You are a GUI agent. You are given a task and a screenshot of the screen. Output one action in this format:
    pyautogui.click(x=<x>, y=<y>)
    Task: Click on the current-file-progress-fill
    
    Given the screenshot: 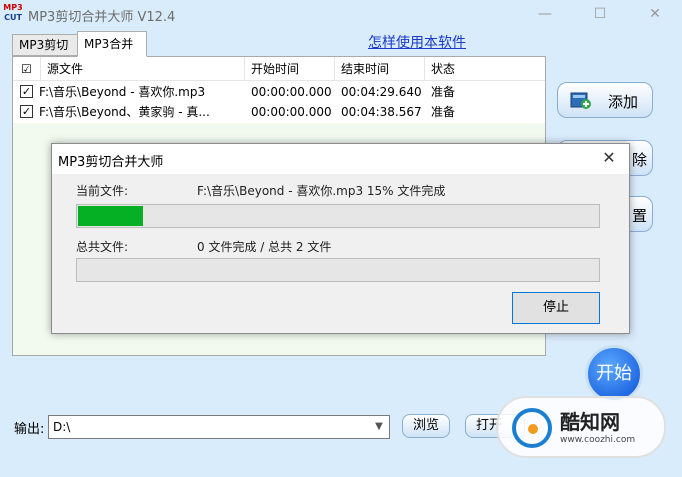 What is the action you would take?
    pyautogui.click(x=110, y=216)
    